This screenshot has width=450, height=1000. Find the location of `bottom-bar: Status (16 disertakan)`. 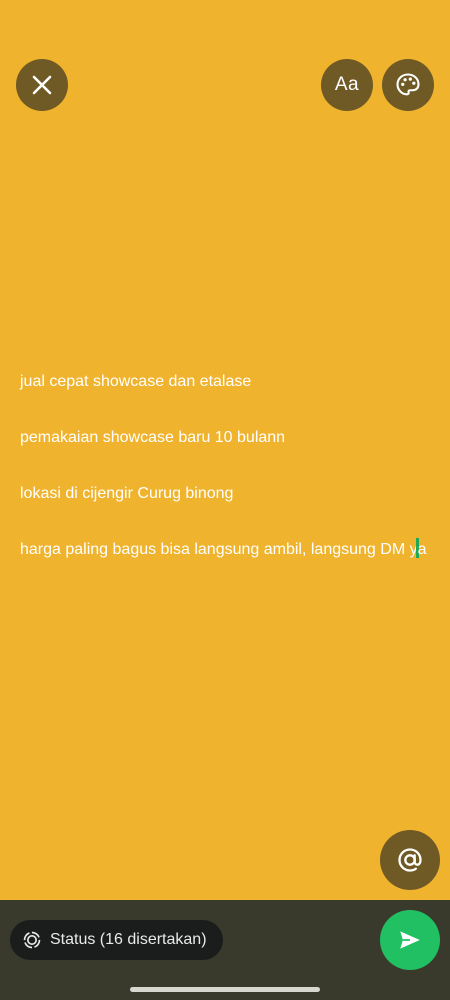

bottom-bar: Status (16 disertakan) is located at coordinates (225, 950).